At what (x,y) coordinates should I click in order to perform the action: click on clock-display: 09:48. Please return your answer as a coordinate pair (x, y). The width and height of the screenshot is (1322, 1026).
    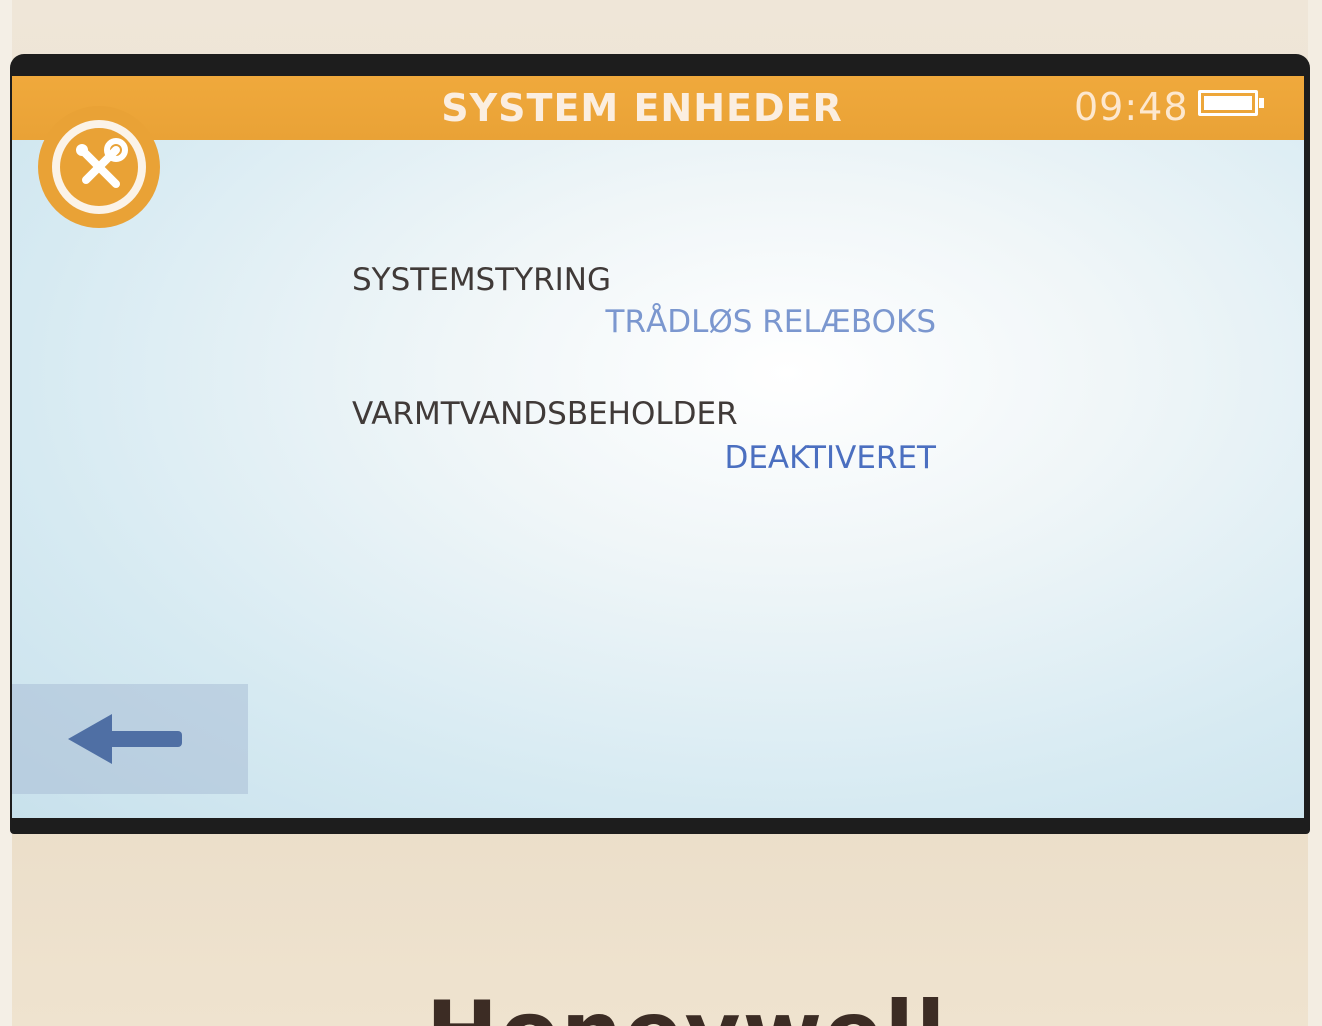
    Looking at the image, I should click on (1131, 107).